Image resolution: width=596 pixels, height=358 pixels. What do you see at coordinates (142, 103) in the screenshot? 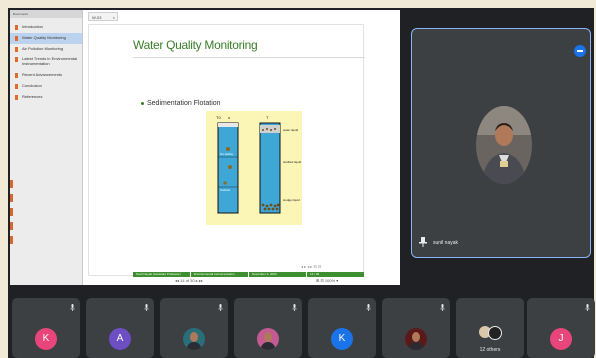
I see `bullet-icon` at bounding box center [142, 103].